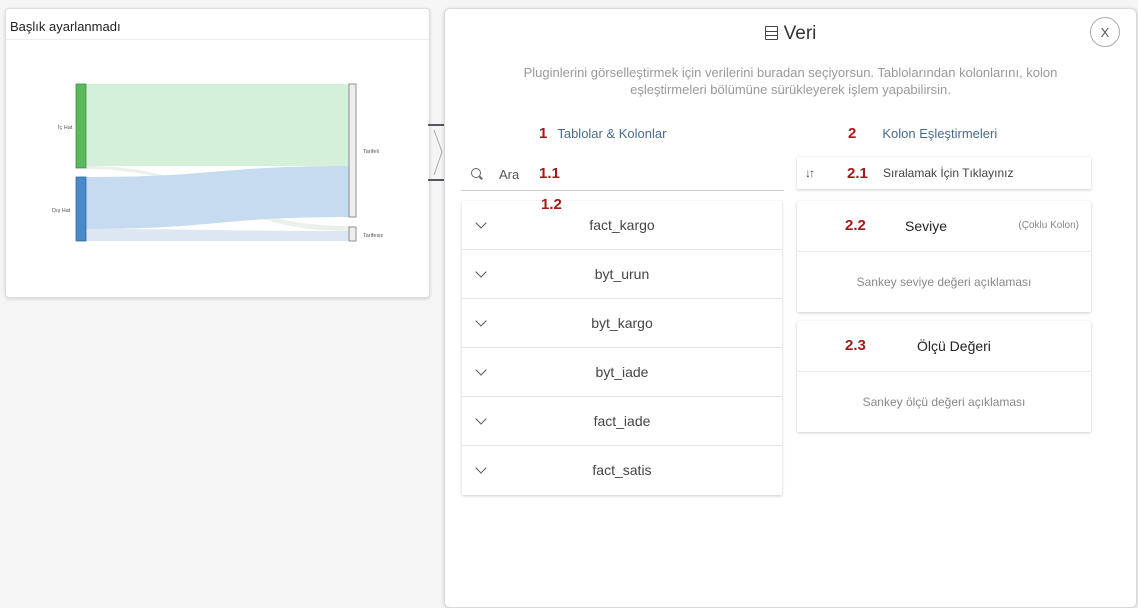  What do you see at coordinates (509, 174) in the screenshot?
I see `search-input: Ara` at bounding box center [509, 174].